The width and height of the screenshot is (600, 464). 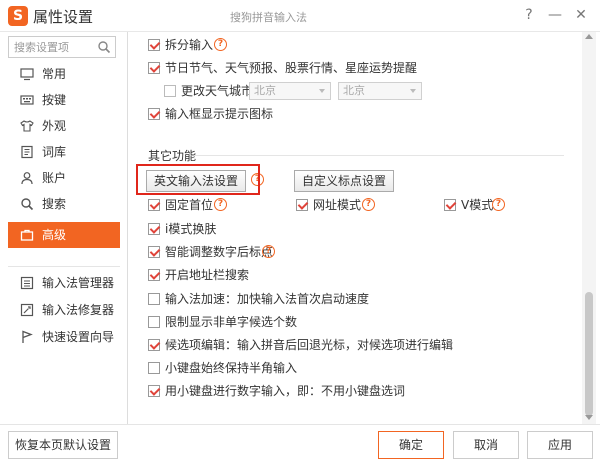 I want to click on settings-search-box, so click(x=62, y=47).